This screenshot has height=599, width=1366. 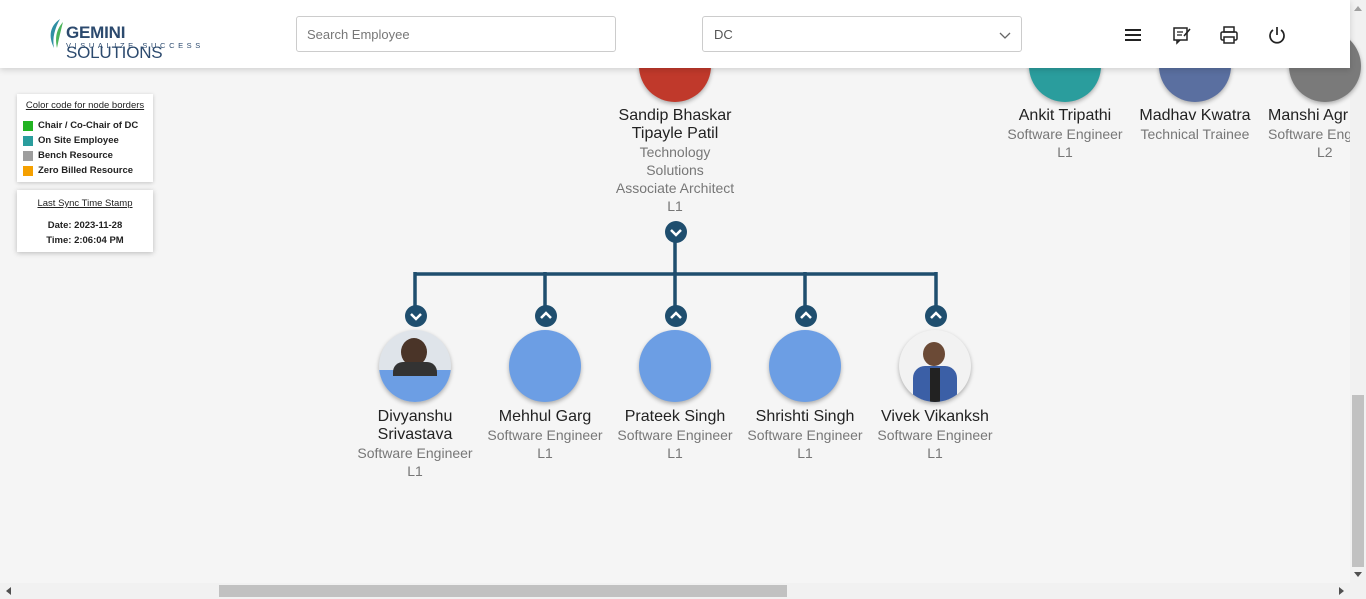 I want to click on org-node: Madhav Kwatra Technical Trainee, so click(x=1195, y=125).